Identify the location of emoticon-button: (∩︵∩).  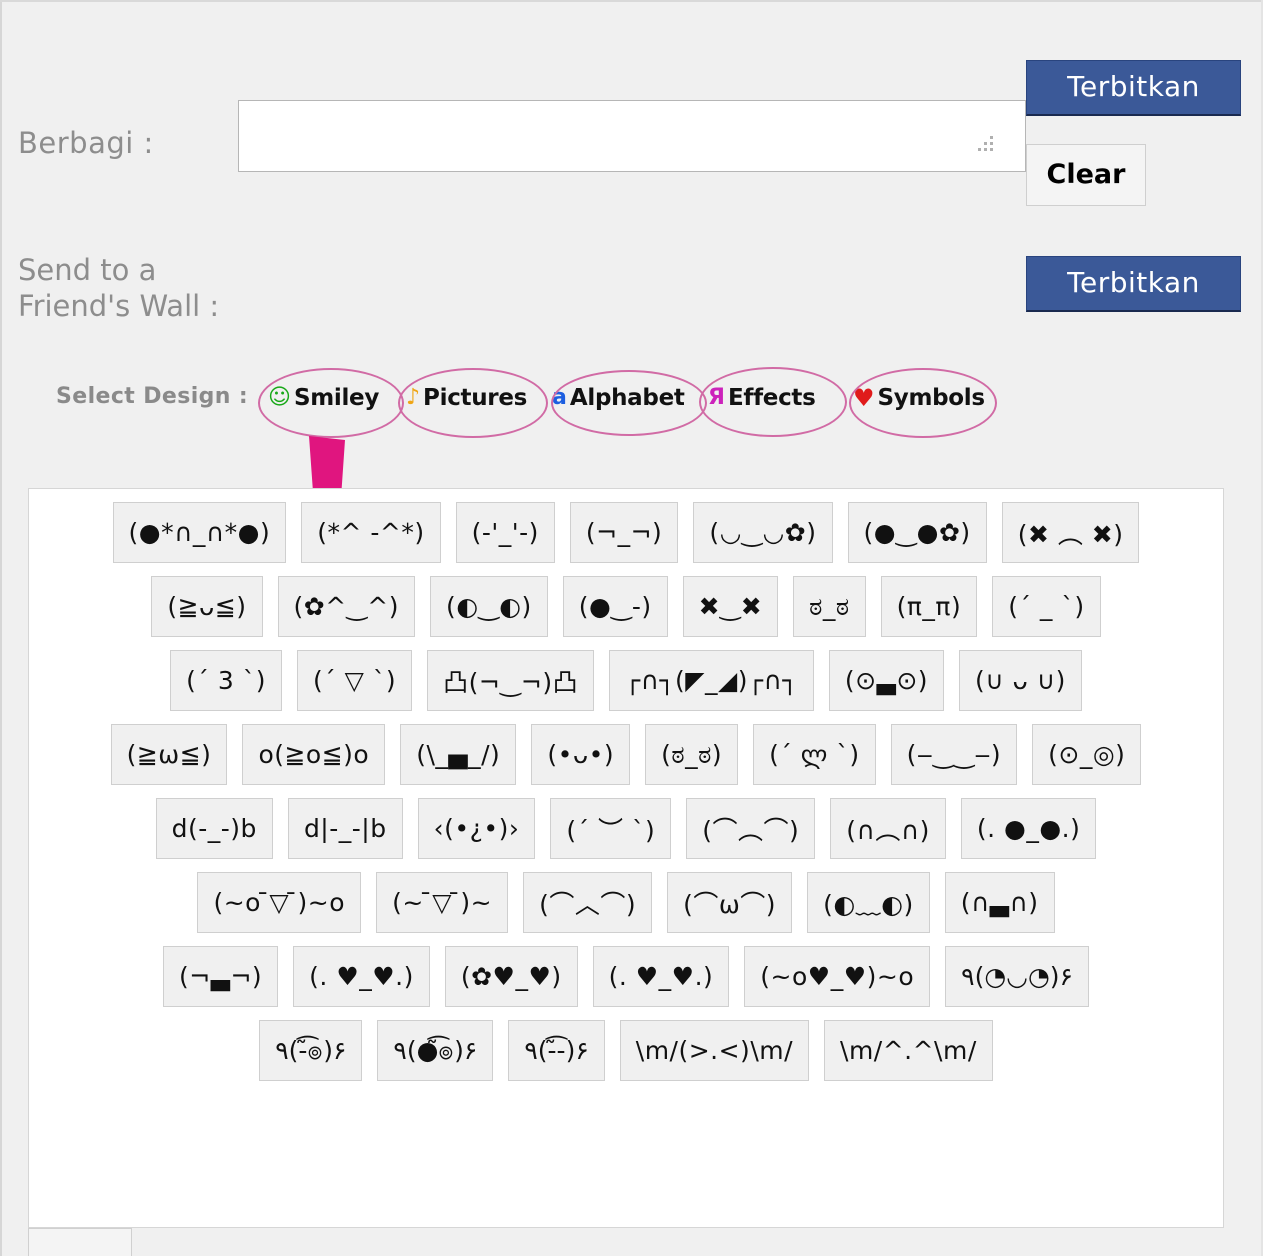
(888, 828).